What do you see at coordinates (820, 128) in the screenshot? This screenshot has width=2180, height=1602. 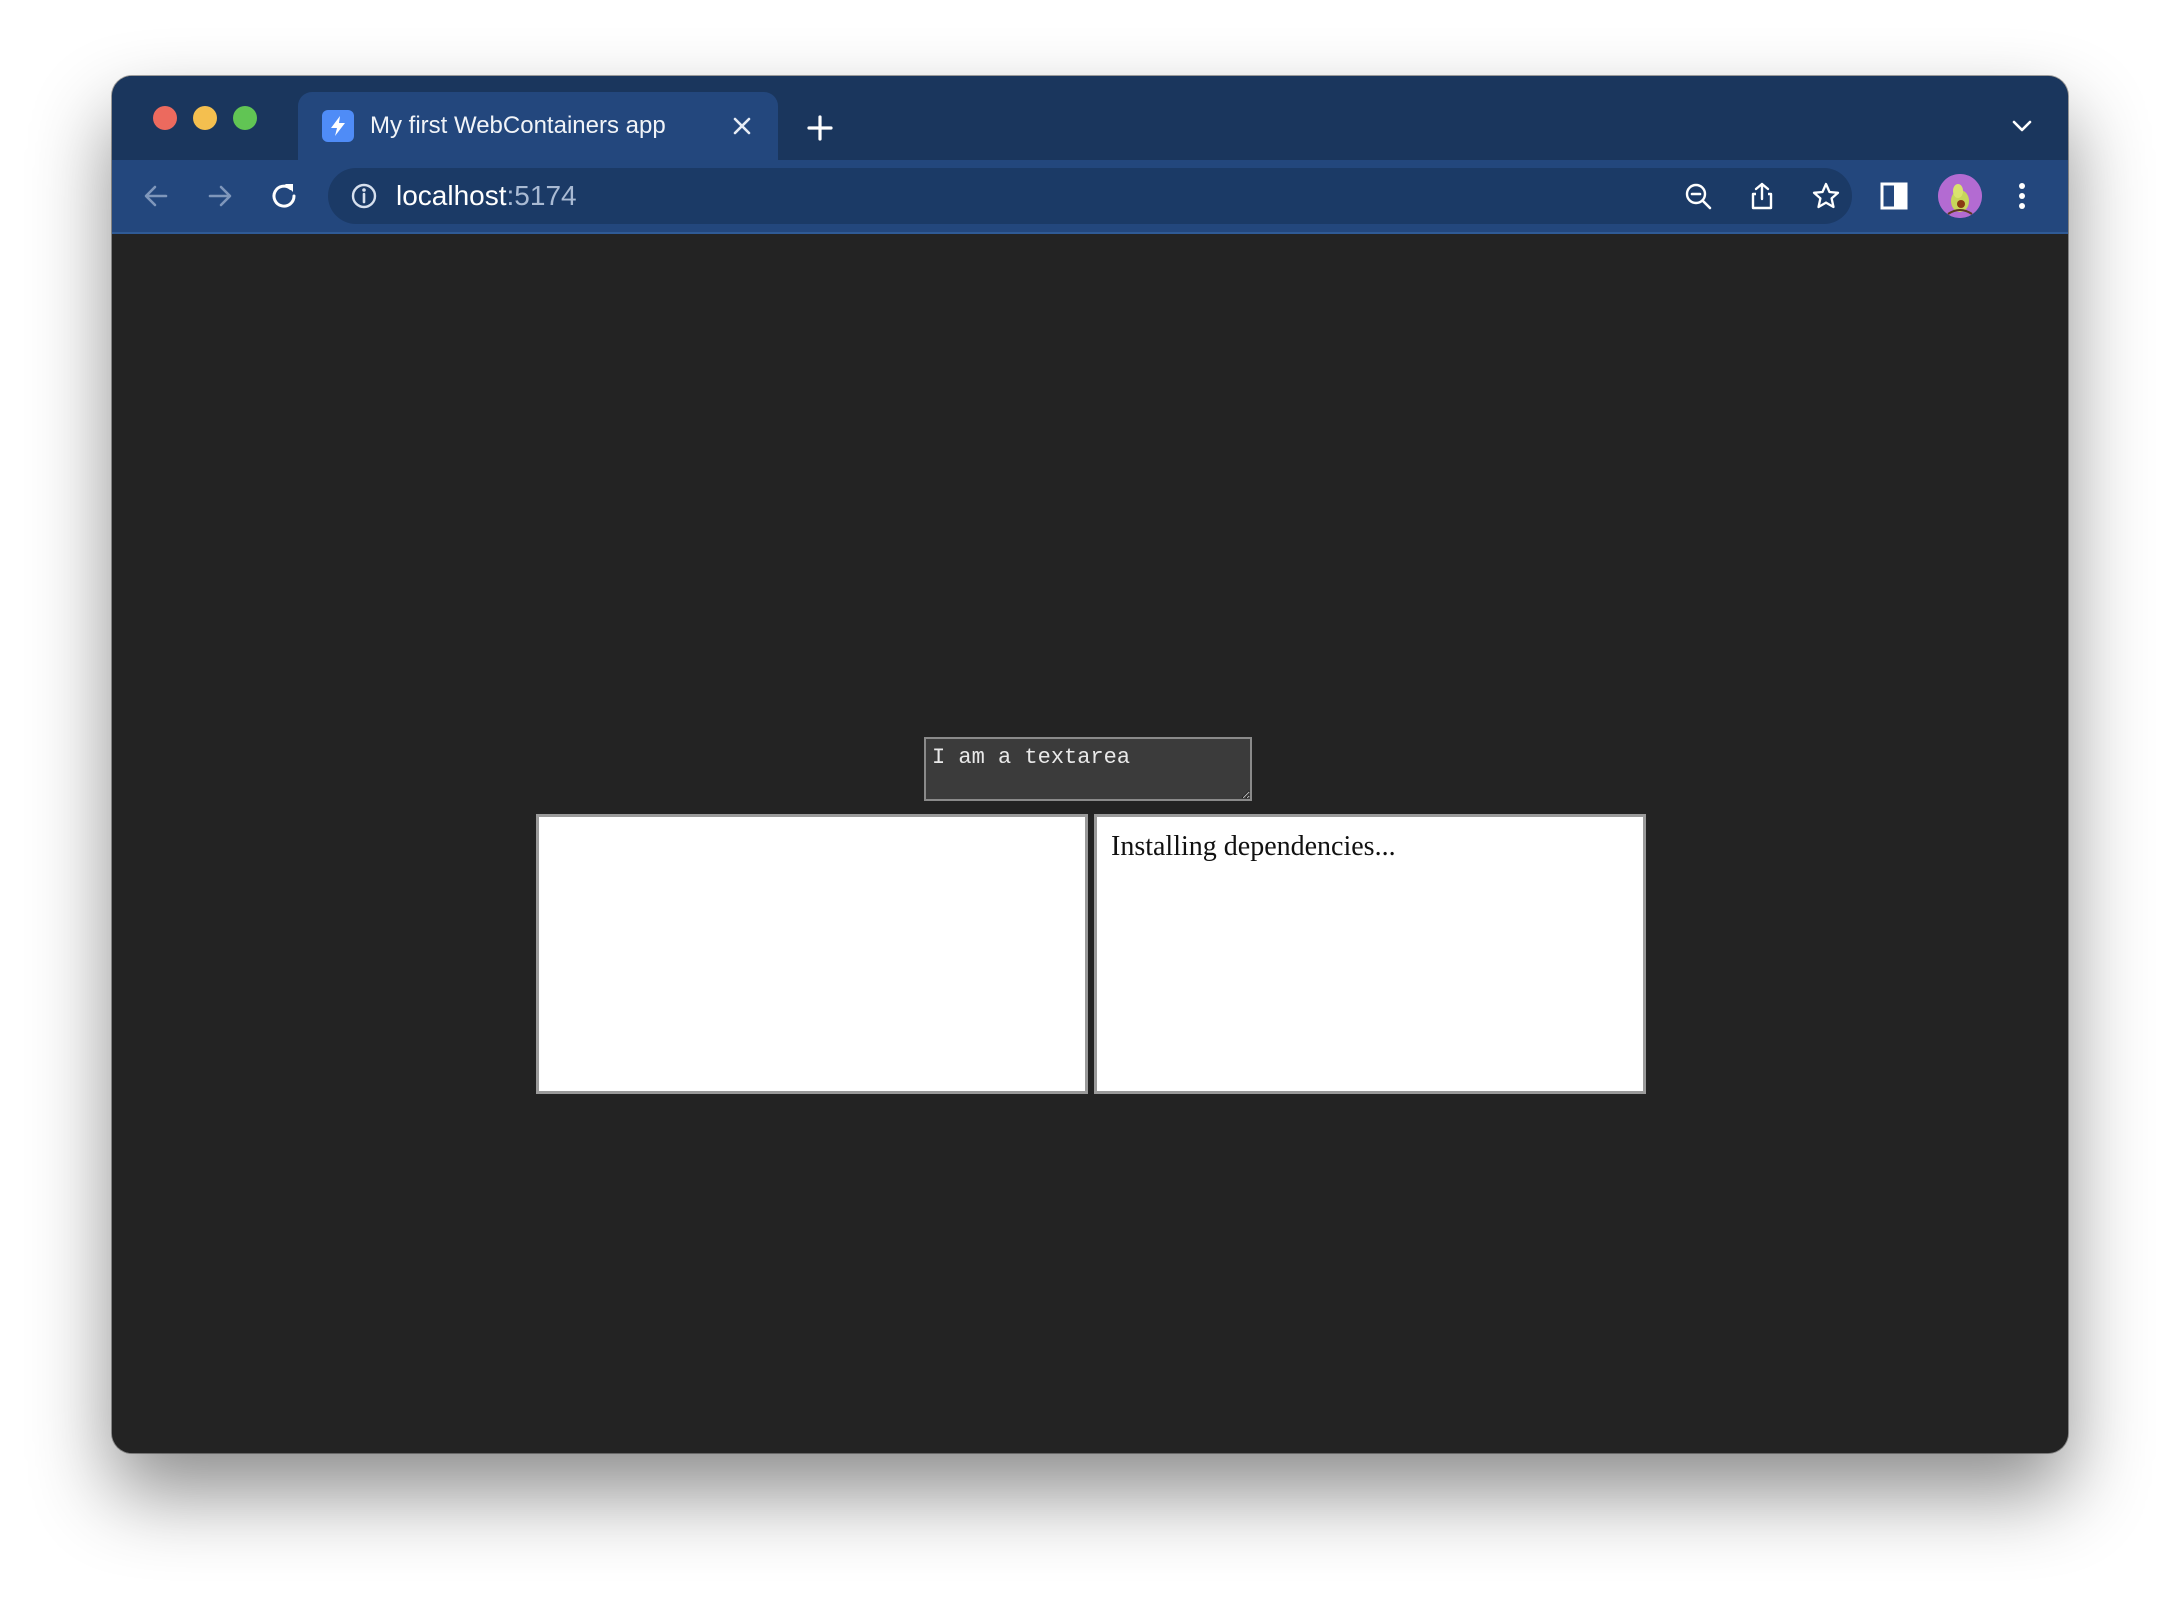 I see `plus-icon` at bounding box center [820, 128].